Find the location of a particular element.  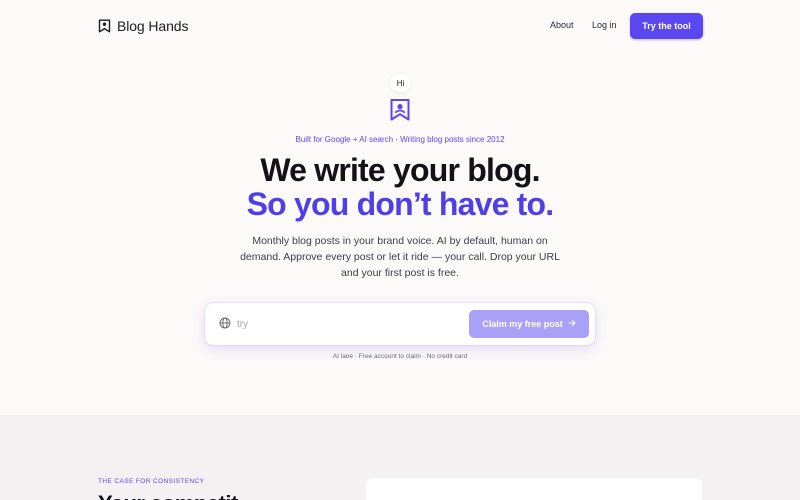

claim-button-label: Claim my free post is located at coordinates (522, 324).